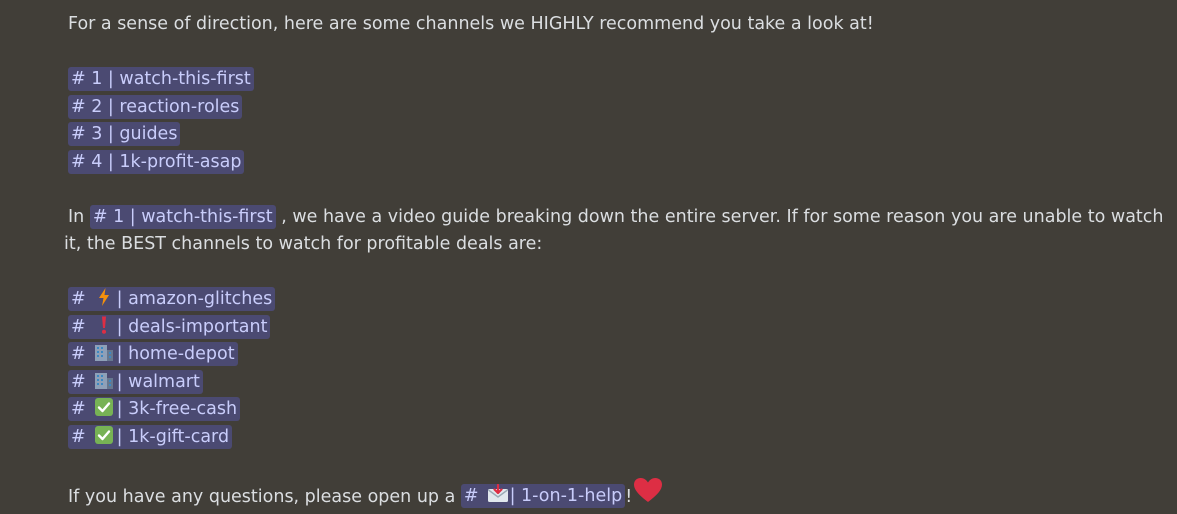 The height and width of the screenshot is (514, 1177). I want to click on channel-mention-3k-free-cash: # | 3k-free-cash, so click(154, 409).